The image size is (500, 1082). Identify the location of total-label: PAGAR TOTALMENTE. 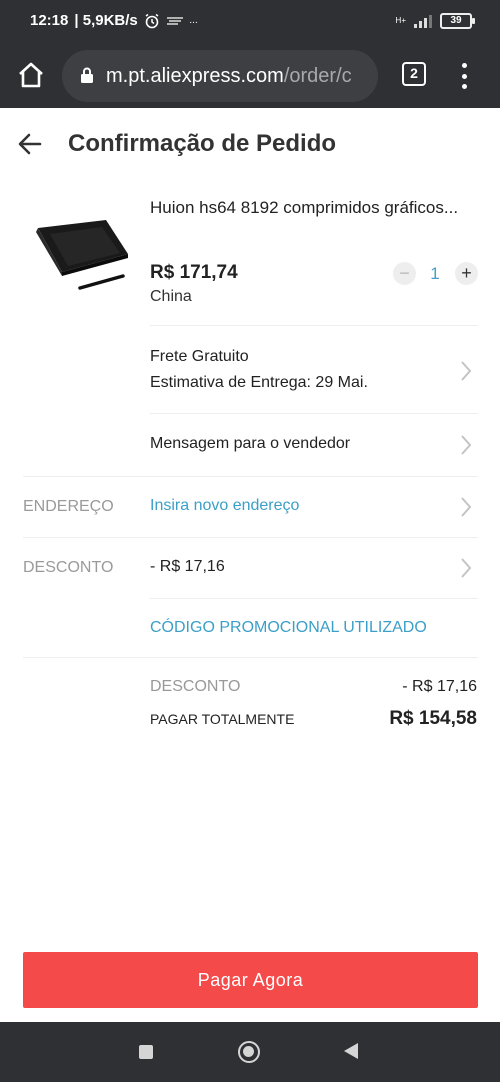
(222, 719).